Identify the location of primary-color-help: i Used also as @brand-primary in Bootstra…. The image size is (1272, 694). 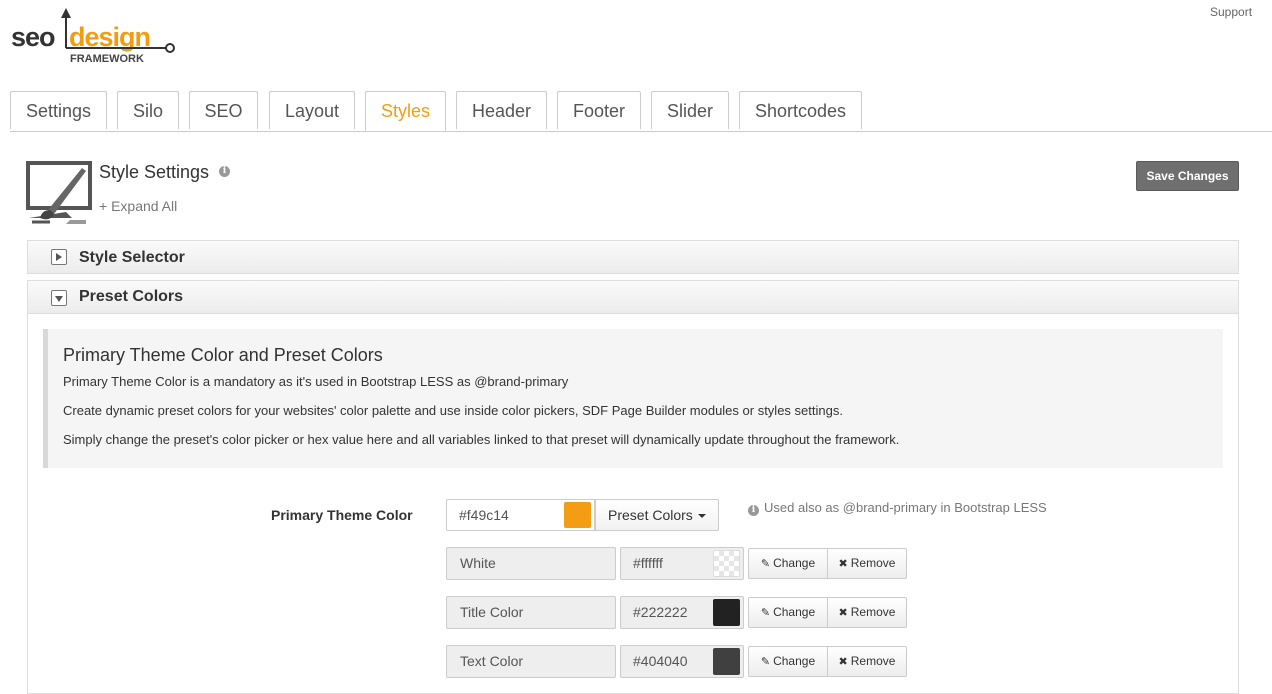
(897, 508).